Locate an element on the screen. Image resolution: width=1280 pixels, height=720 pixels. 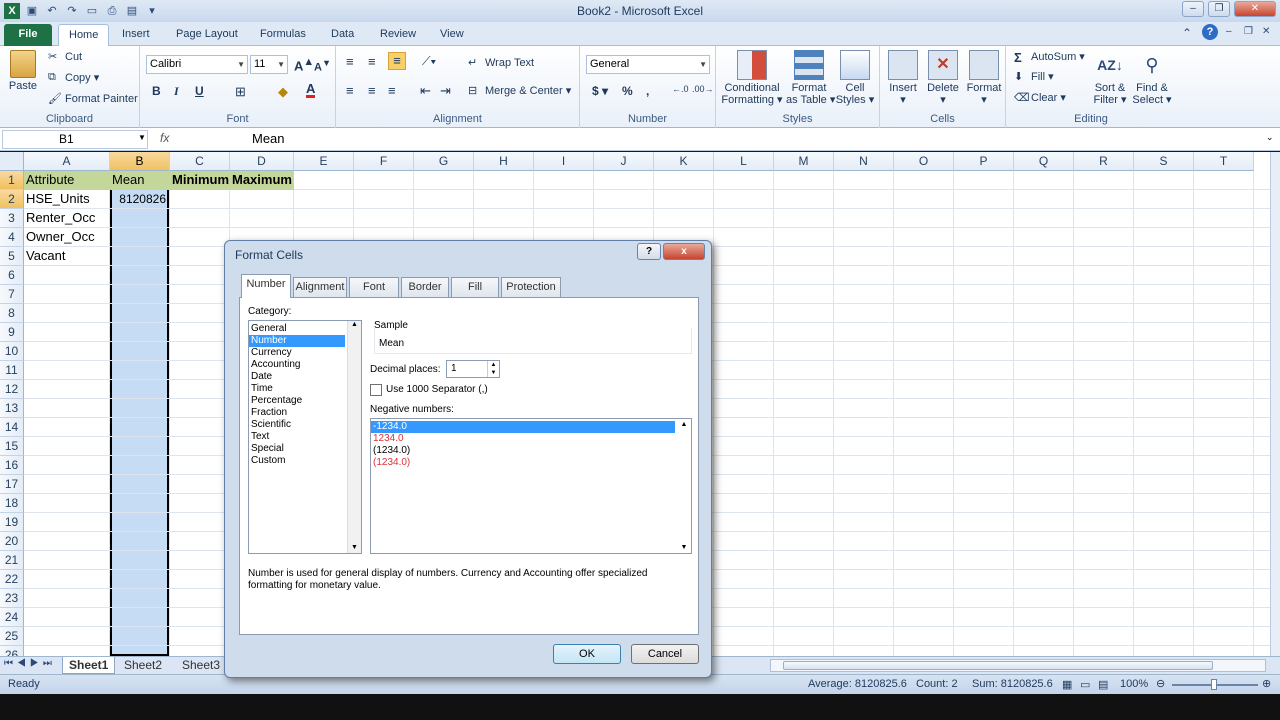
cell-b1: Mean is located at coordinates (140, 180).